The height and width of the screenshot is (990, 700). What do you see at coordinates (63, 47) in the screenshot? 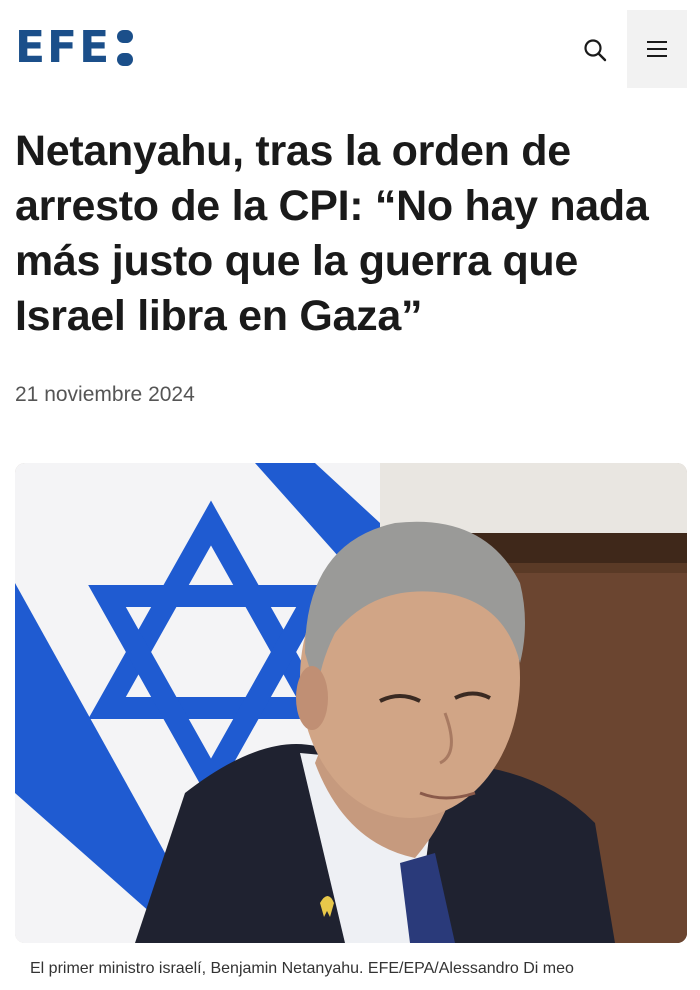
I see `logo-text: EFE` at bounding box center [63, 47].